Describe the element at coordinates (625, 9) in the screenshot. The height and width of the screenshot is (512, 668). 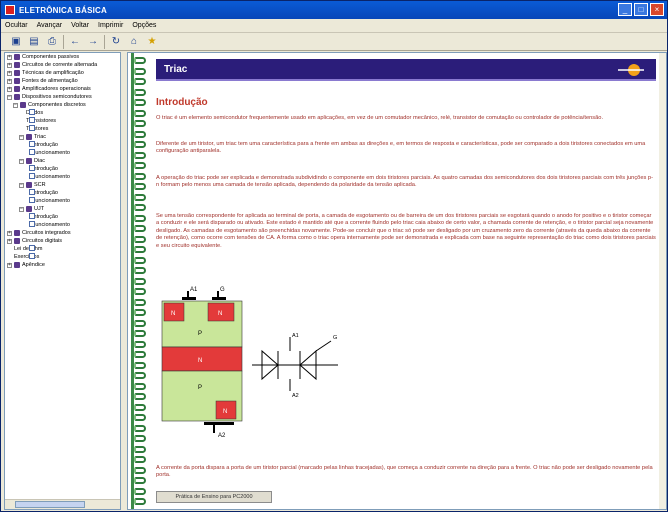
I see `minimize-button: _` at that location.